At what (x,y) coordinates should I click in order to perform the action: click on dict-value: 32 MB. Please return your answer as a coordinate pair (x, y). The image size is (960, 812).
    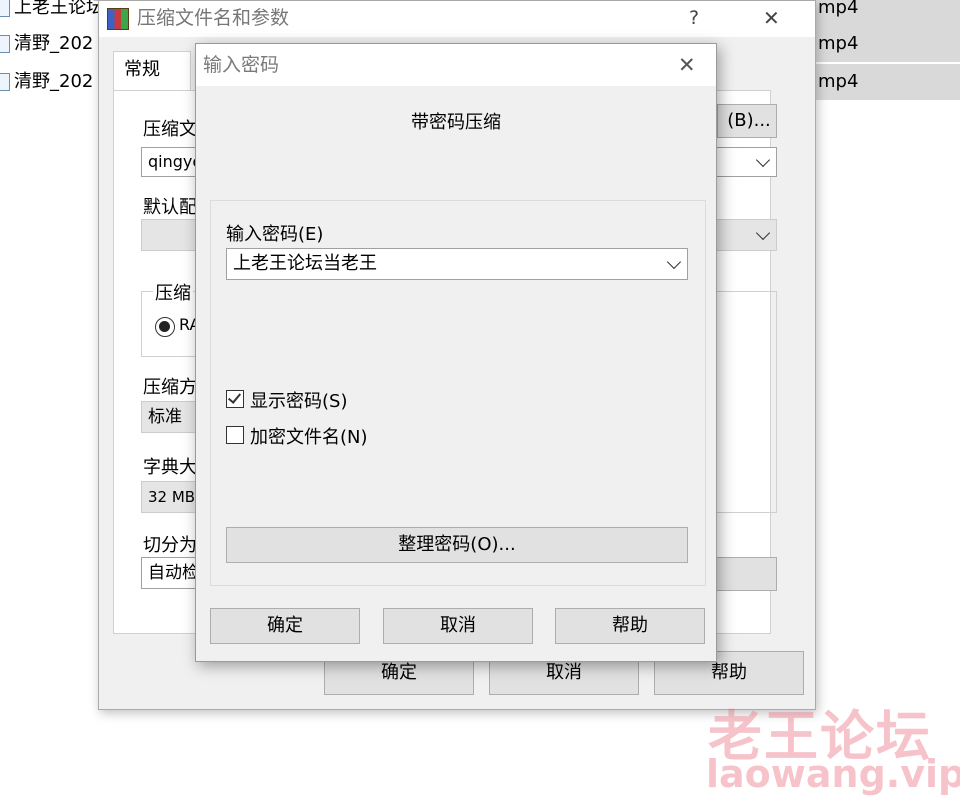
    Looking at the image, I should click on (172, 497).